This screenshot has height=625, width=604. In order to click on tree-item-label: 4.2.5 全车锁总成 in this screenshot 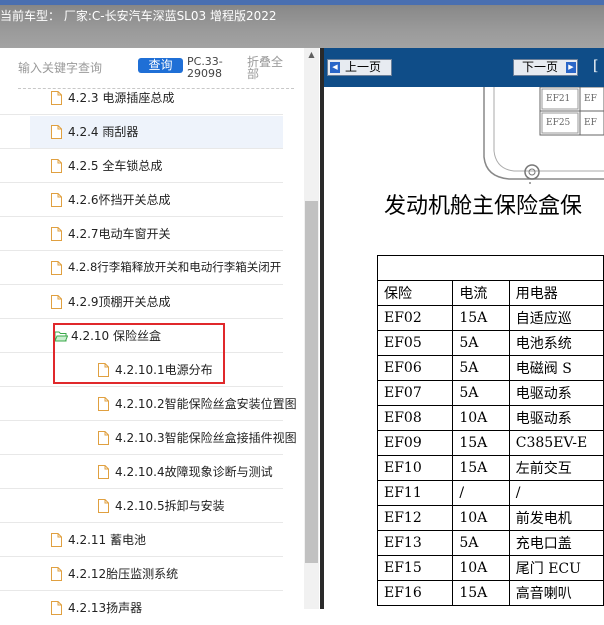, I will do `click(115, 166)`.